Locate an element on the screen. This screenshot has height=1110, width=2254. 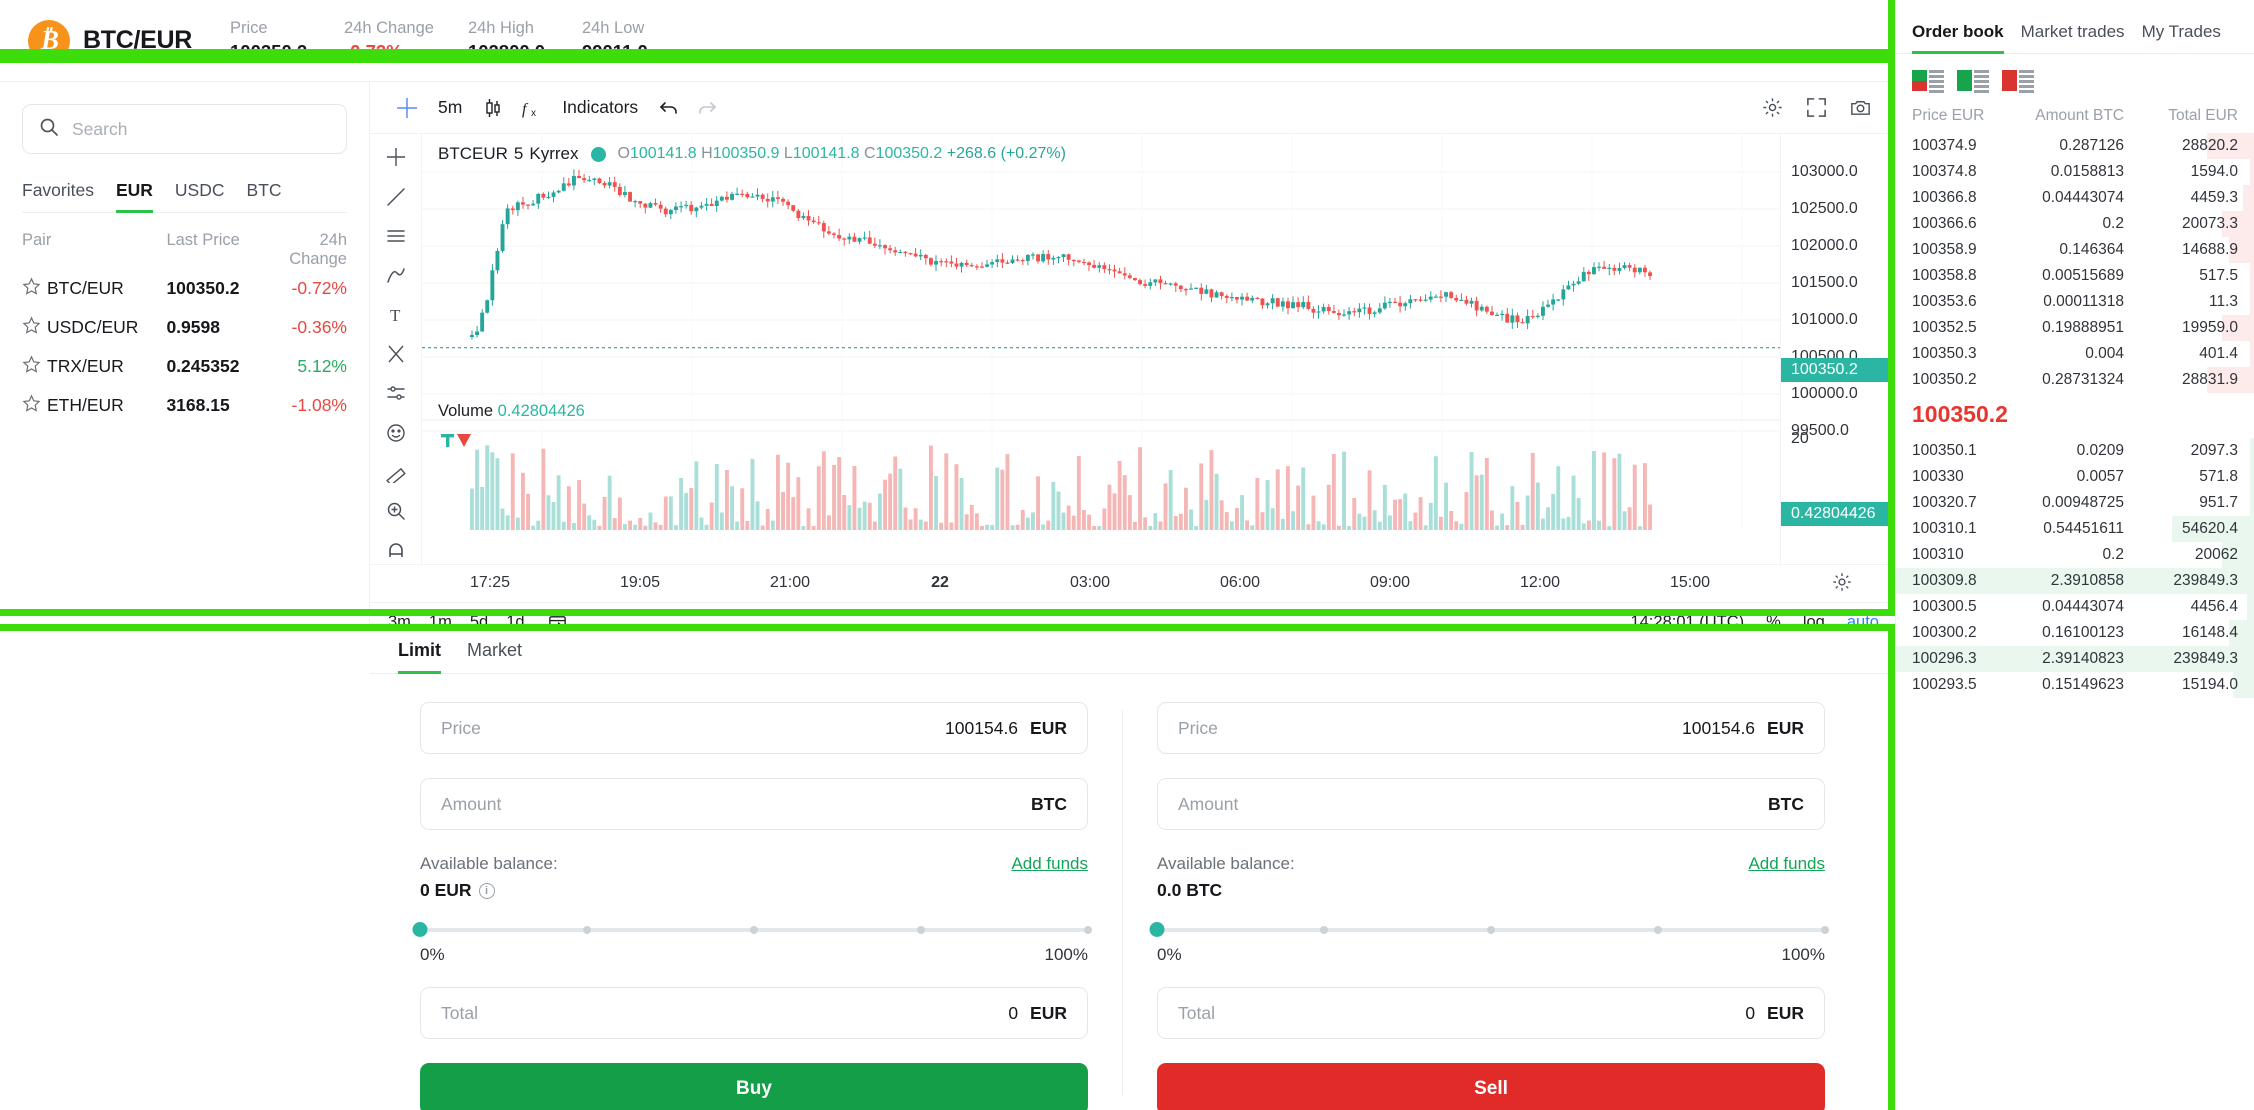
order-book-row: 100293.5 0.15149623 15194.0 is located at coordinates (2075, 685).